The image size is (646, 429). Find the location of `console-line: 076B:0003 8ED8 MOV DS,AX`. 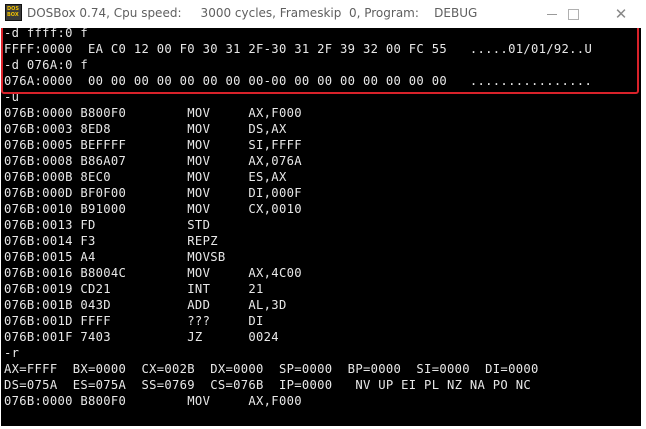

console-line: 076B:0003 8ED8 MOV DS,AX is located at coordinates (145, 129).